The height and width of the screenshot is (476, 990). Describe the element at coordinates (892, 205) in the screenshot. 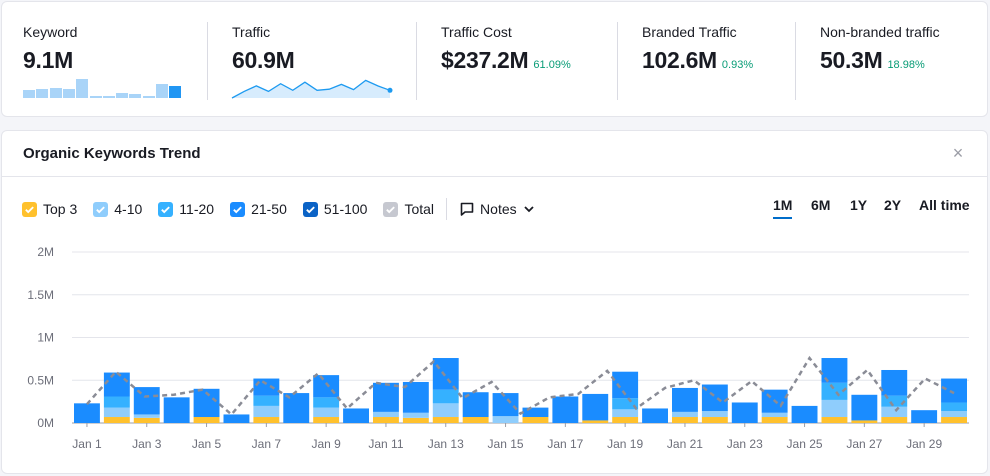

I see `range-2y: 2Y` at that location.